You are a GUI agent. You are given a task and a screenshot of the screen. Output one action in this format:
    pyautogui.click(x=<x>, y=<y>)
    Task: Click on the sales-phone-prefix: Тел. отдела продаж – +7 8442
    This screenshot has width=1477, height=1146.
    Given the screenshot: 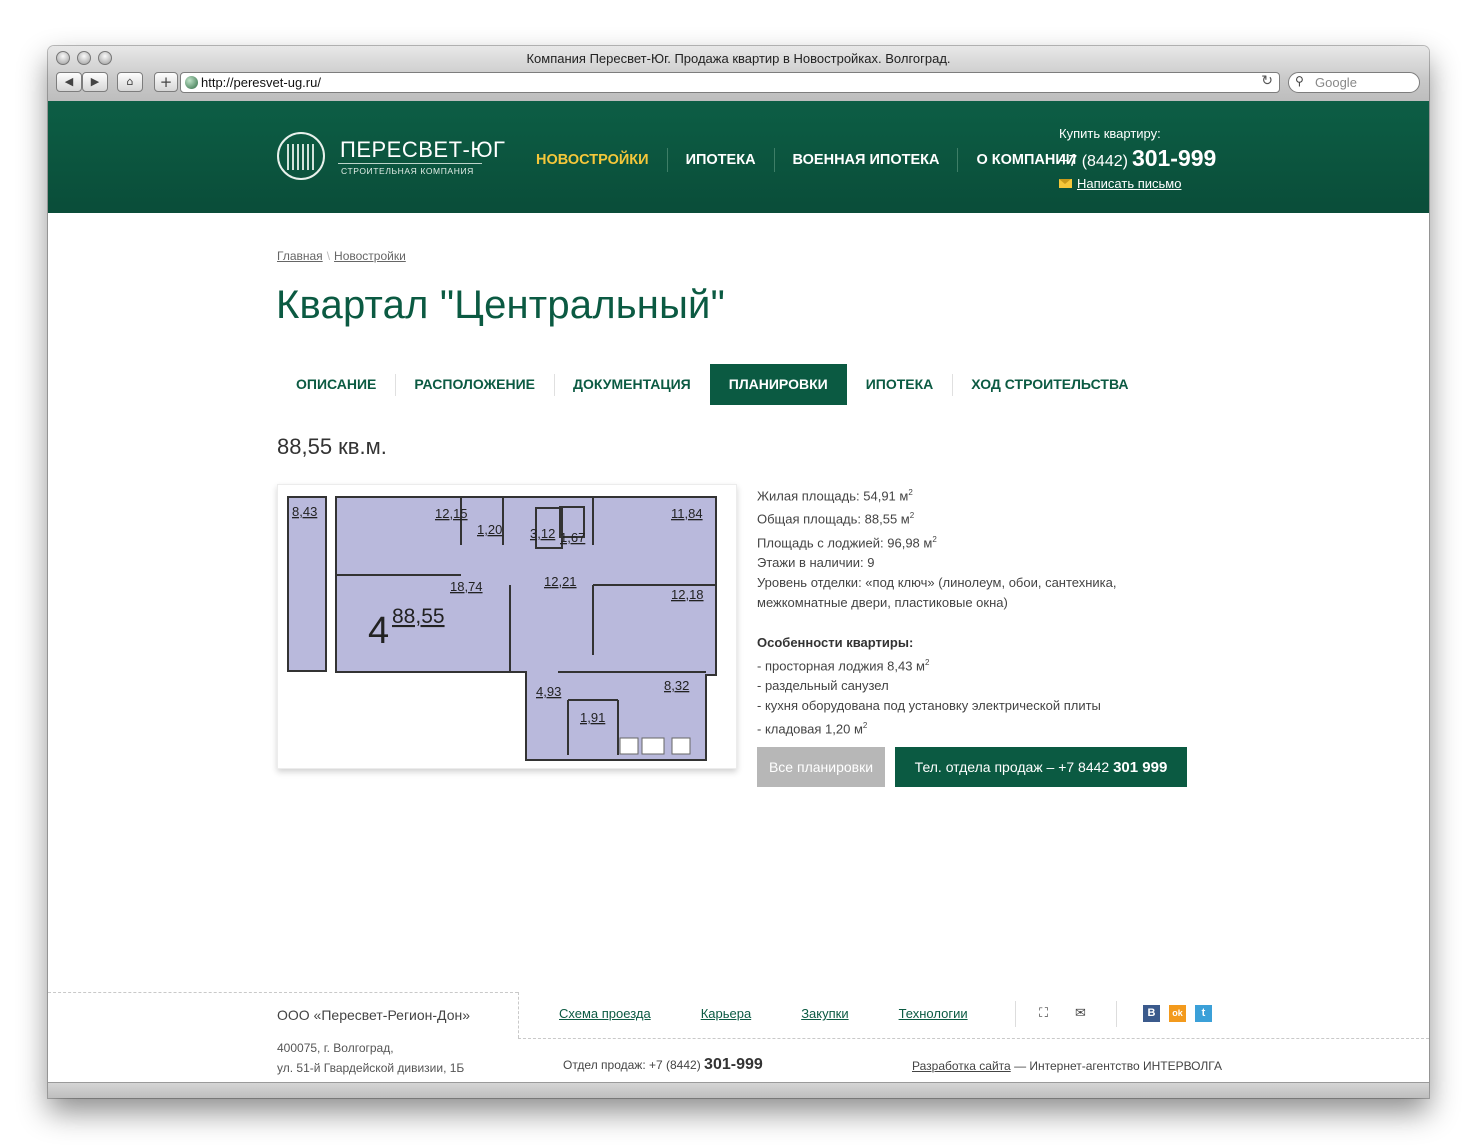 What is the action you would take?
    pyautogui.click(x=1012, y=767)
    